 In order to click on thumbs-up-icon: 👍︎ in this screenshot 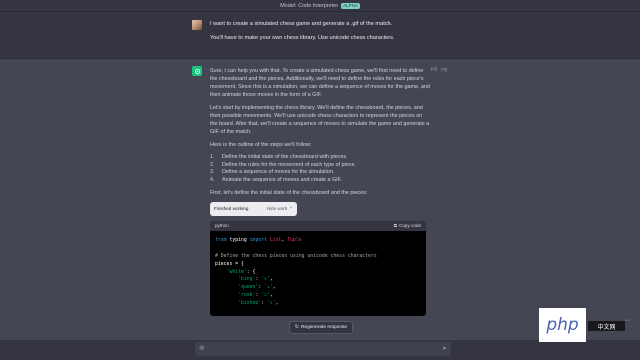, I will do `click(434, 70)`.